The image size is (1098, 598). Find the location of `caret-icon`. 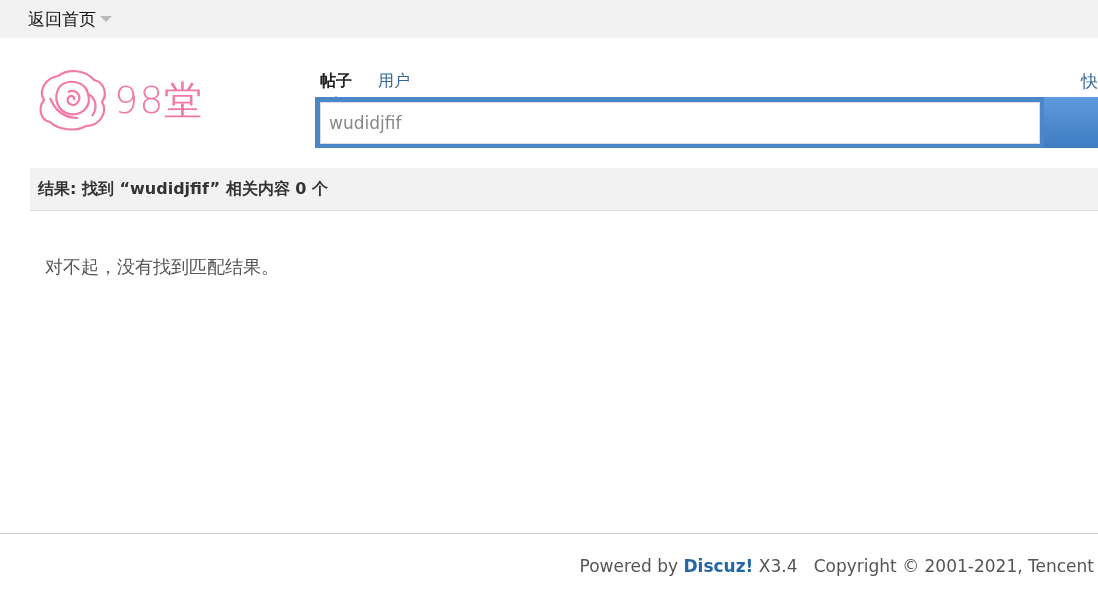

caret-icon is located at coordinates (106, 19).